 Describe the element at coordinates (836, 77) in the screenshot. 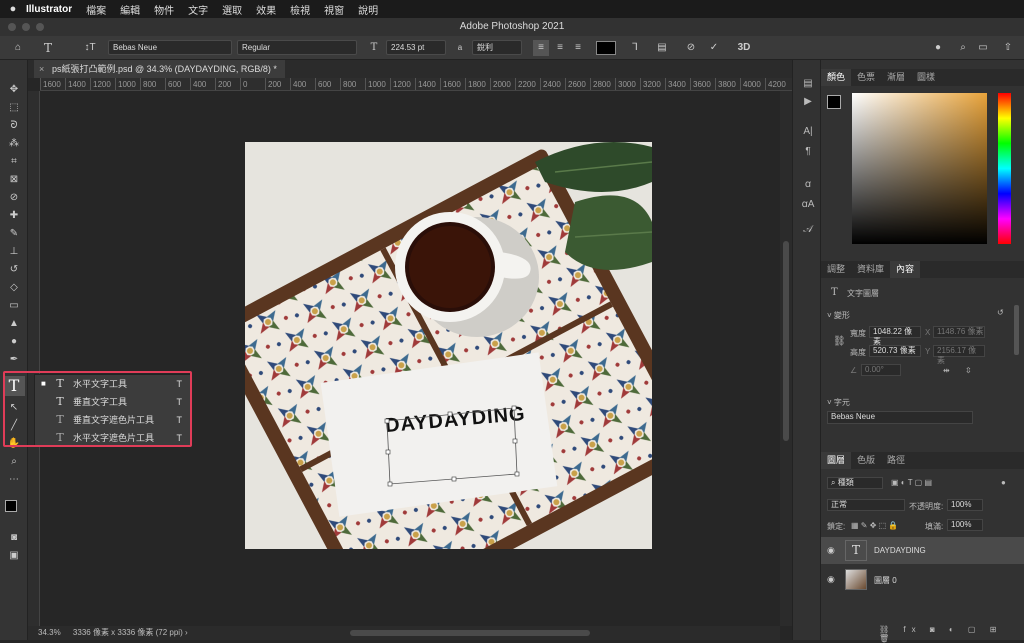

I see `tab-color: 顏色` at that location.